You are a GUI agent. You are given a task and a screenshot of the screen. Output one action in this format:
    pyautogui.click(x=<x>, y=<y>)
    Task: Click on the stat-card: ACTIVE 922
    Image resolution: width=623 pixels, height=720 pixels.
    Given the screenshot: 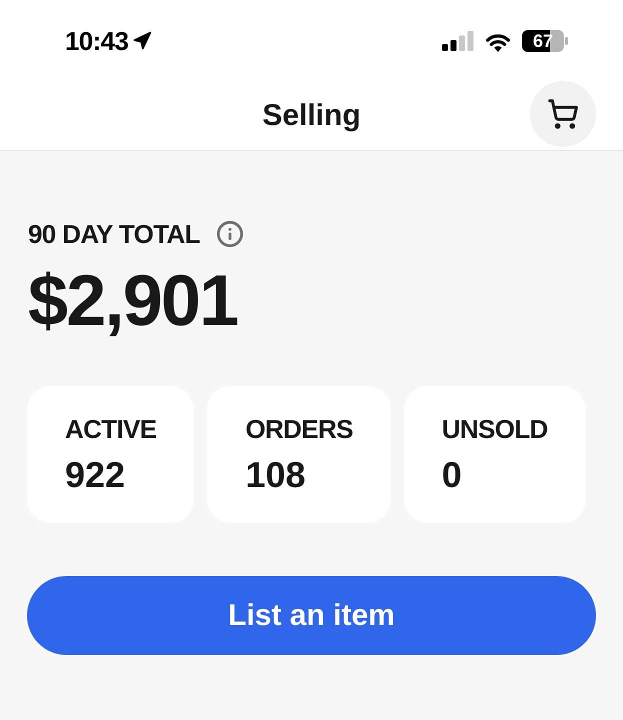 What is the action you would take?
    pyautogui.click(x=110, y=454)
    